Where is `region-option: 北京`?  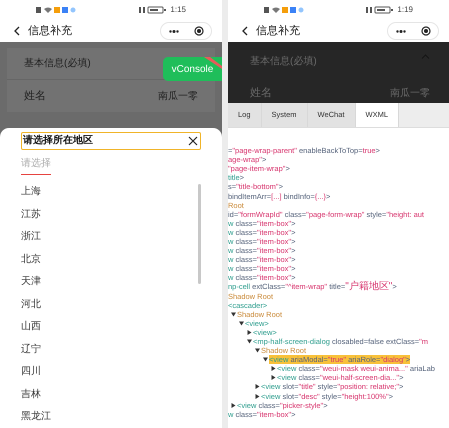 region-option: 北京 is located at coordinates (109, 259).